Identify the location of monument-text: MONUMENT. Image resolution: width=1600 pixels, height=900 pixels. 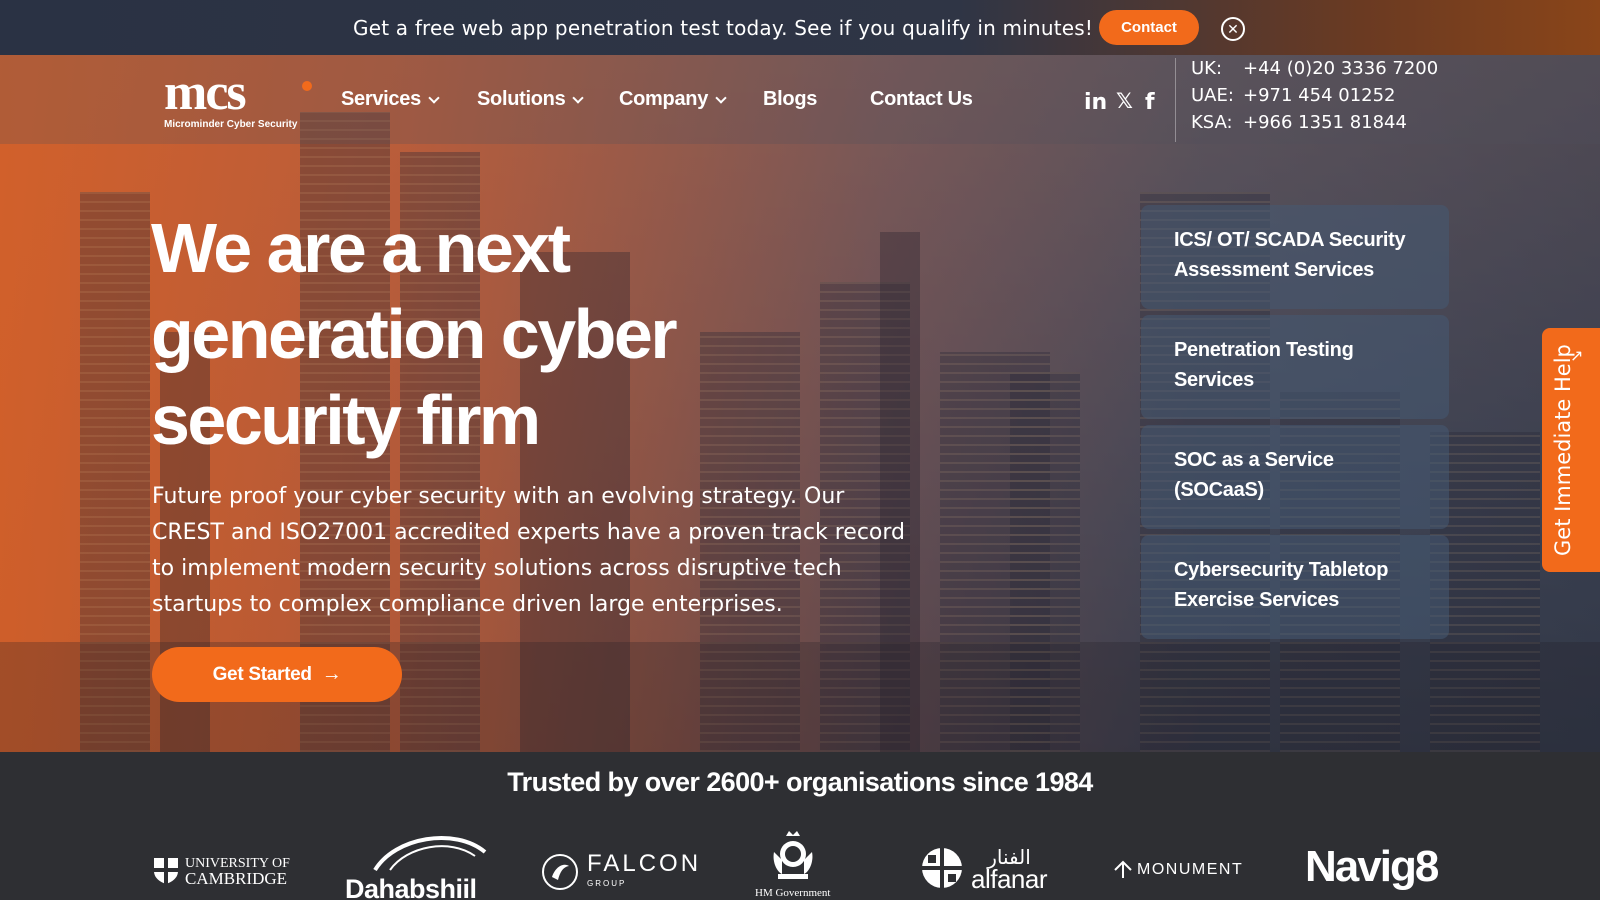
(1190, 869).